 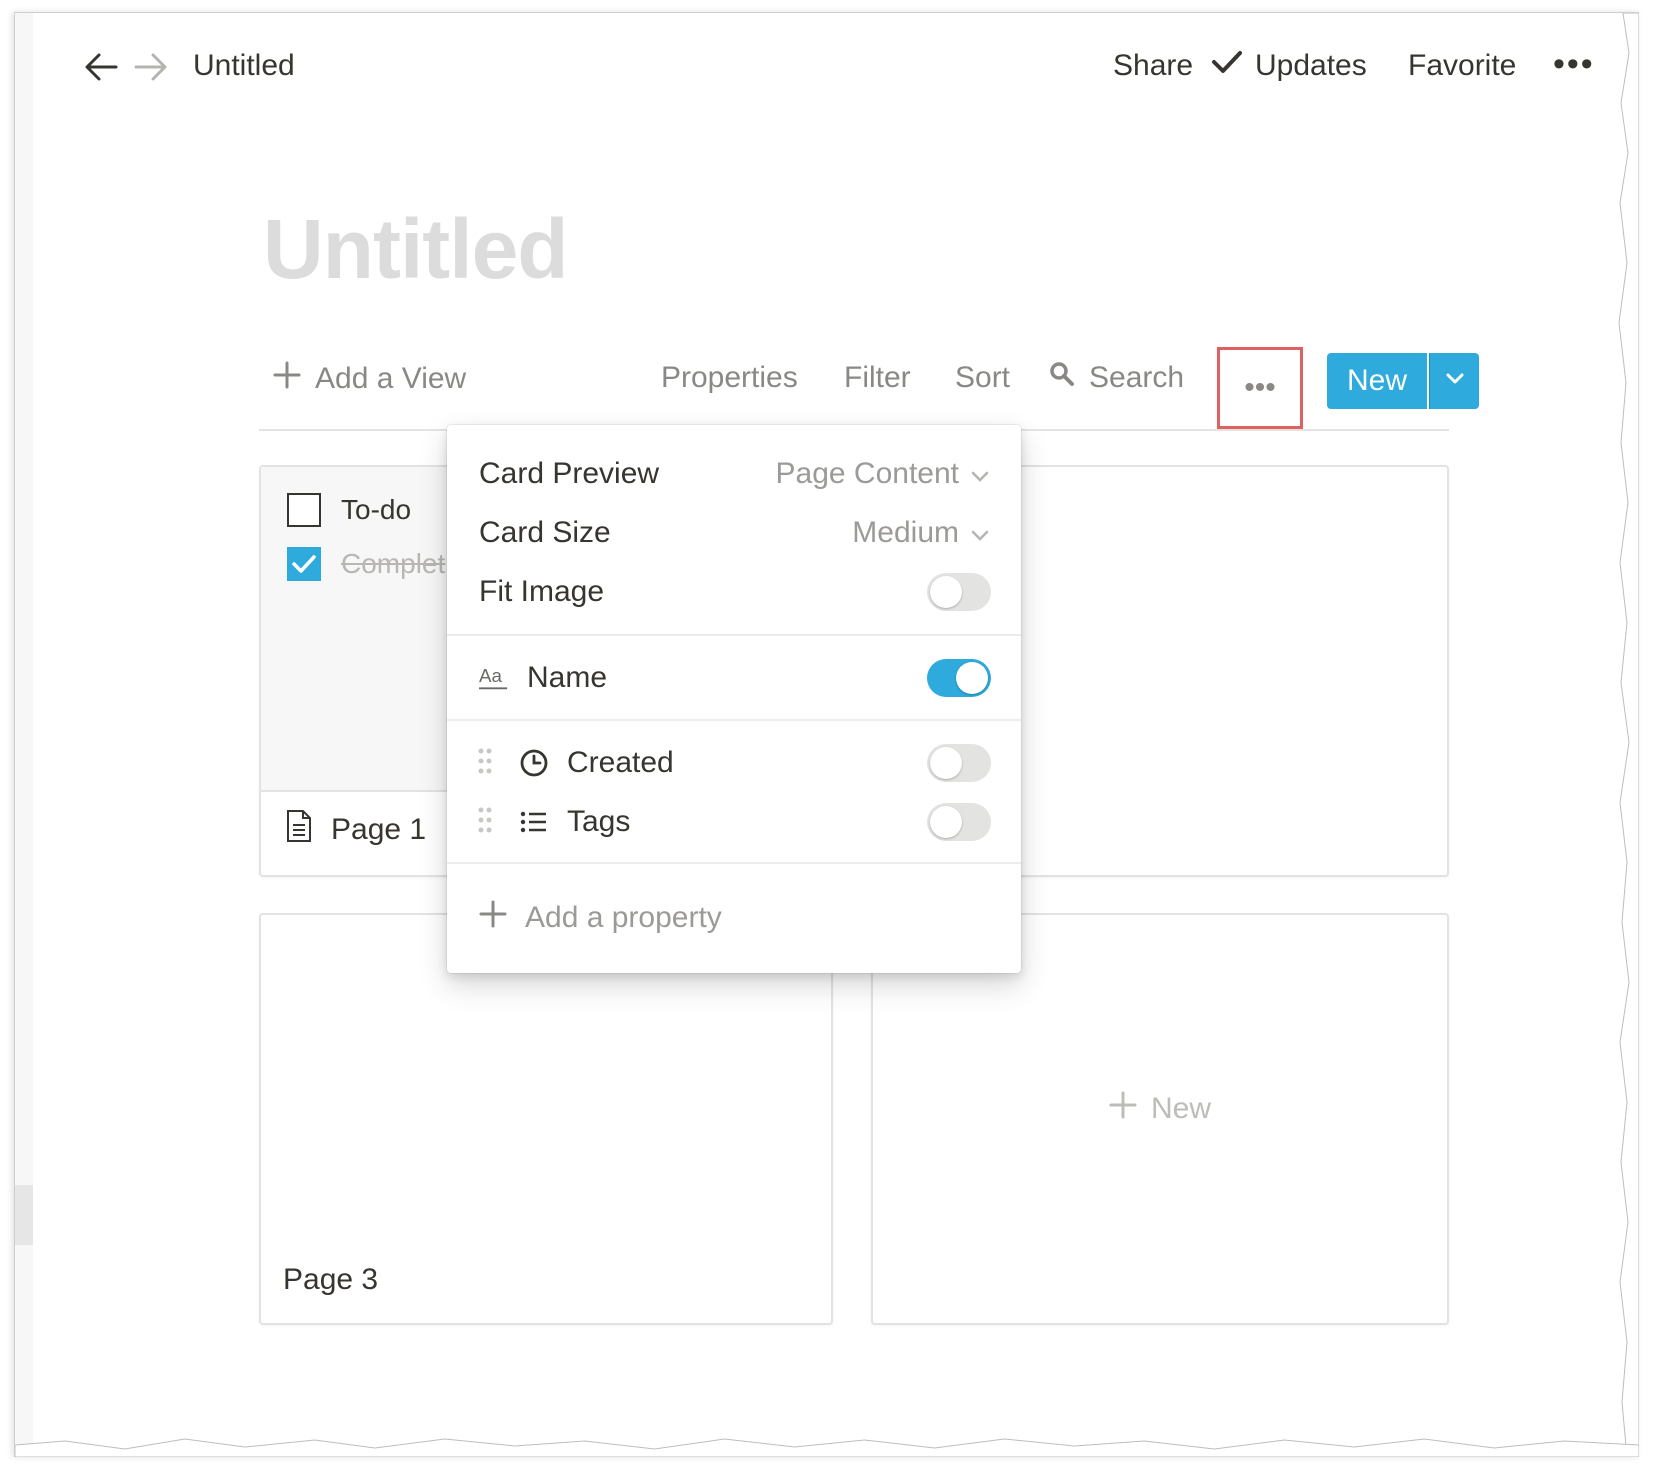 I want to click on more-options-icon: •••, so click(x=1574, y=64).